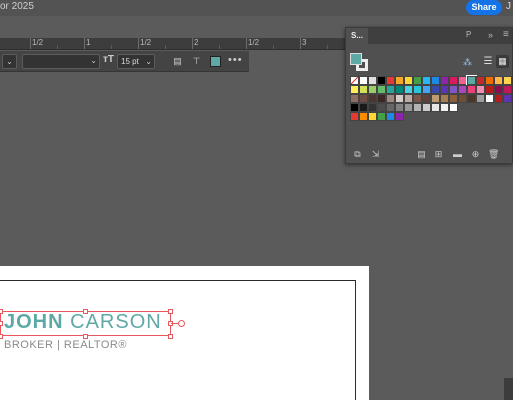  I want to click on delete-swatch-icon: 🗑, so click(493, 154).